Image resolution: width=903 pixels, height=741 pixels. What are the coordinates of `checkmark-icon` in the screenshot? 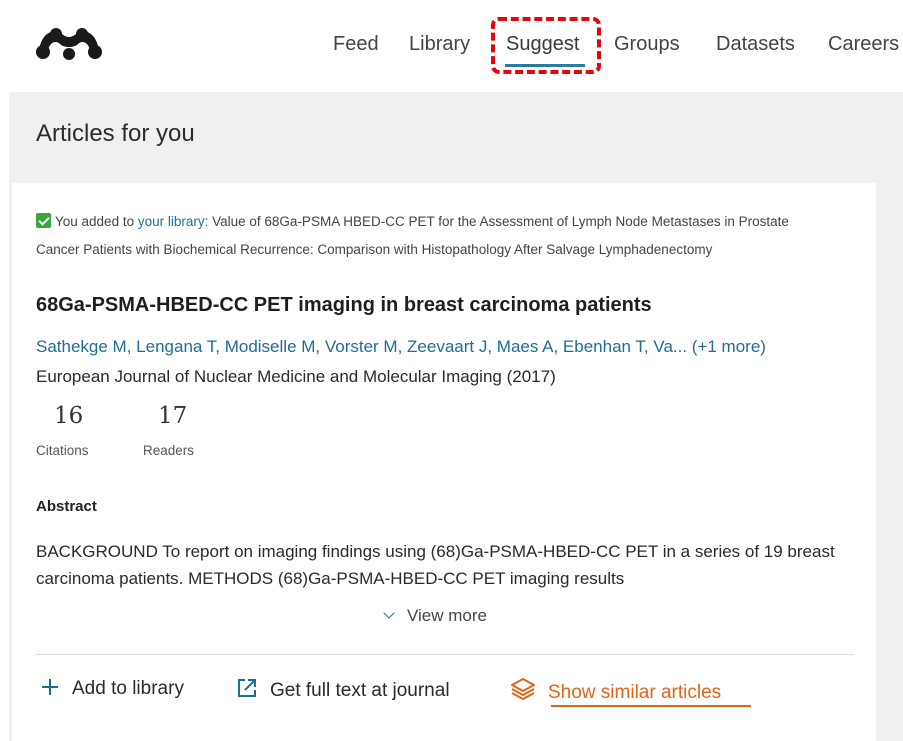 It's located at (43, 220).